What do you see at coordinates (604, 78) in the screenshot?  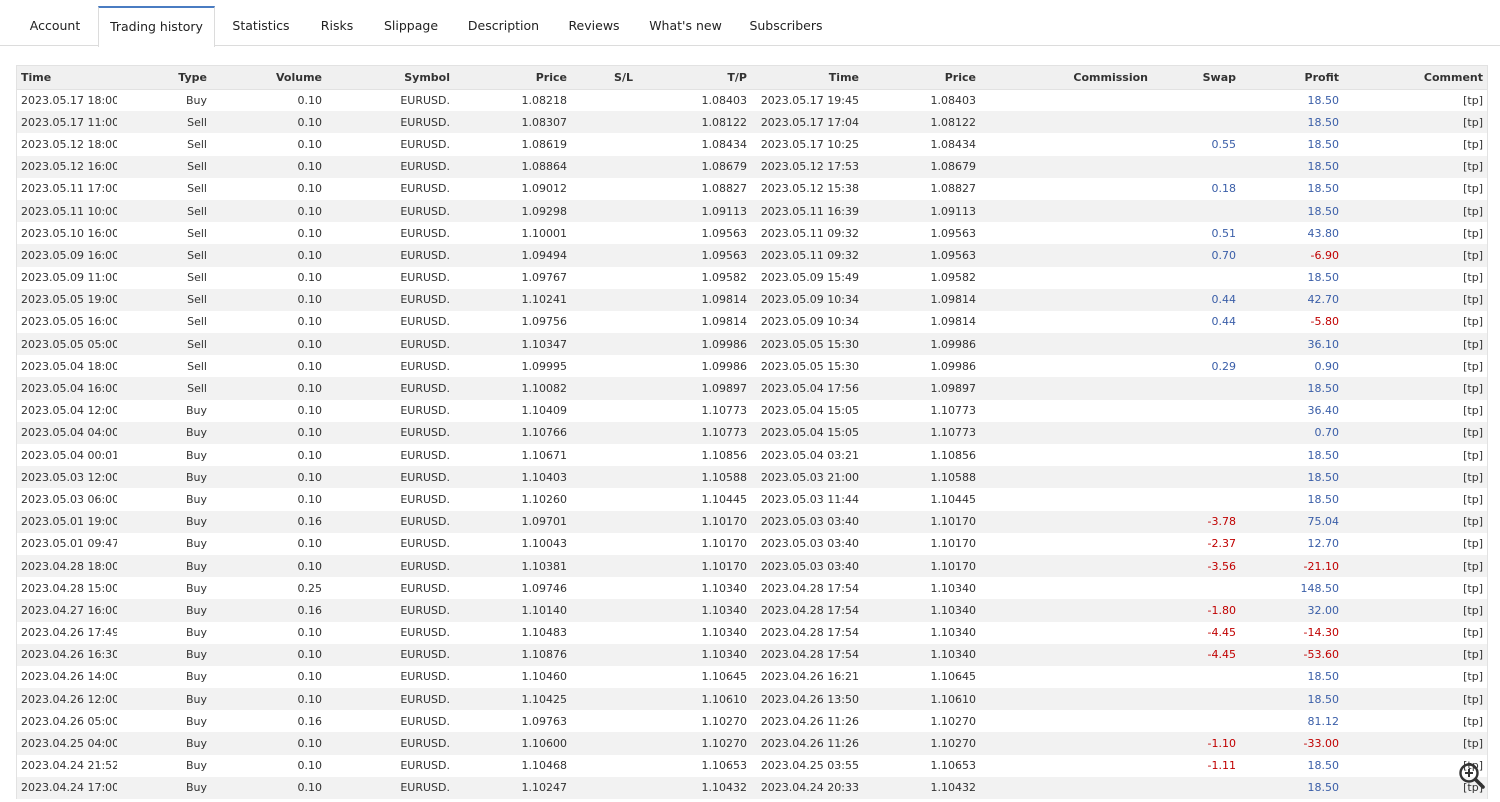 I see `col-sl: S/L` at bounding box center [604, 78].